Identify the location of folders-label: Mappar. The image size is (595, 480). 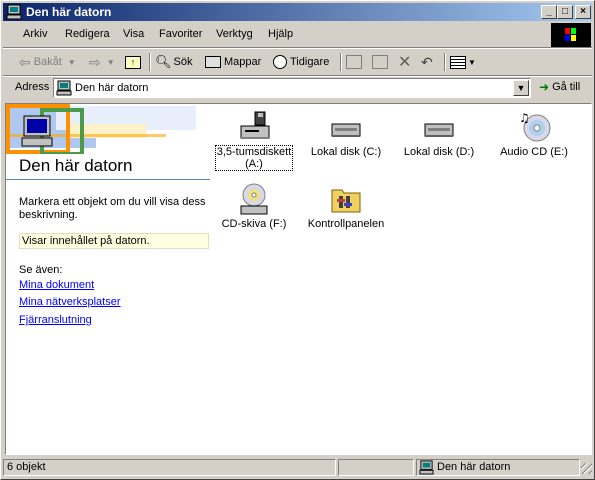
(243, 62).